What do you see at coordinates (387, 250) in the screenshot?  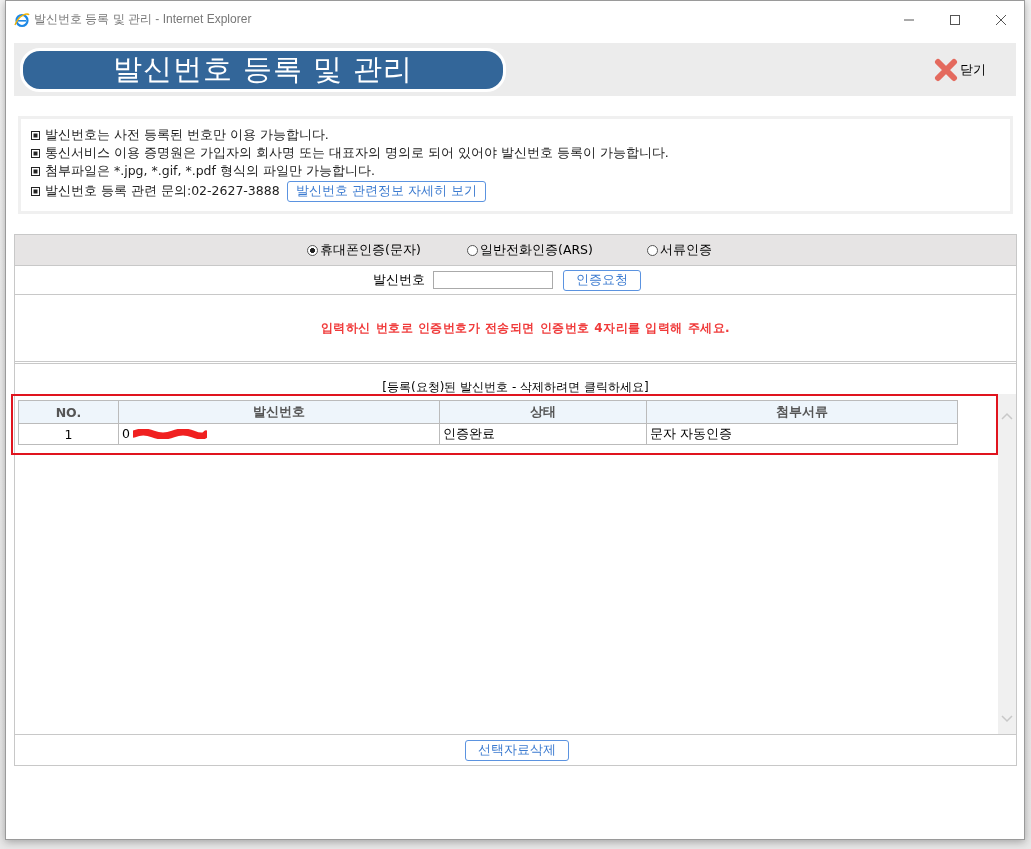 I see `radio-option: 휴대폰인증(문자)` at bounding box center [387, 250].